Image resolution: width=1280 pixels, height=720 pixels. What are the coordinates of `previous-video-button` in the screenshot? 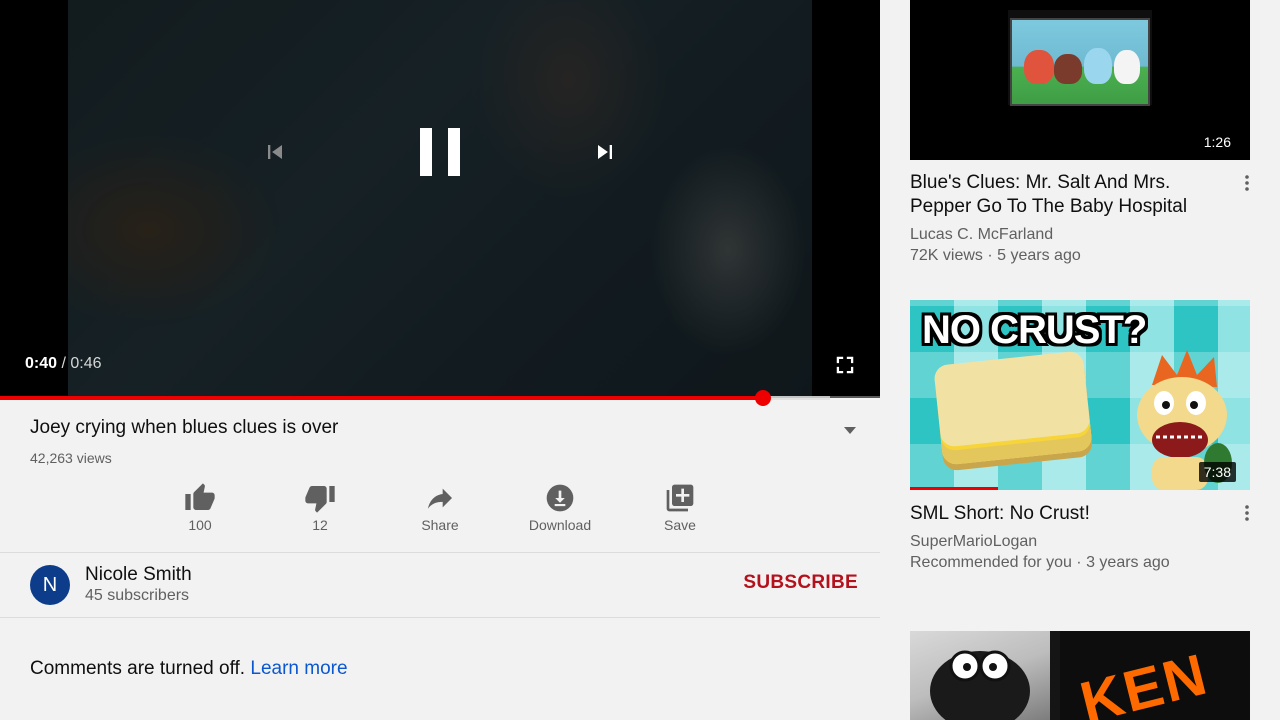 It's located at (275, 152).